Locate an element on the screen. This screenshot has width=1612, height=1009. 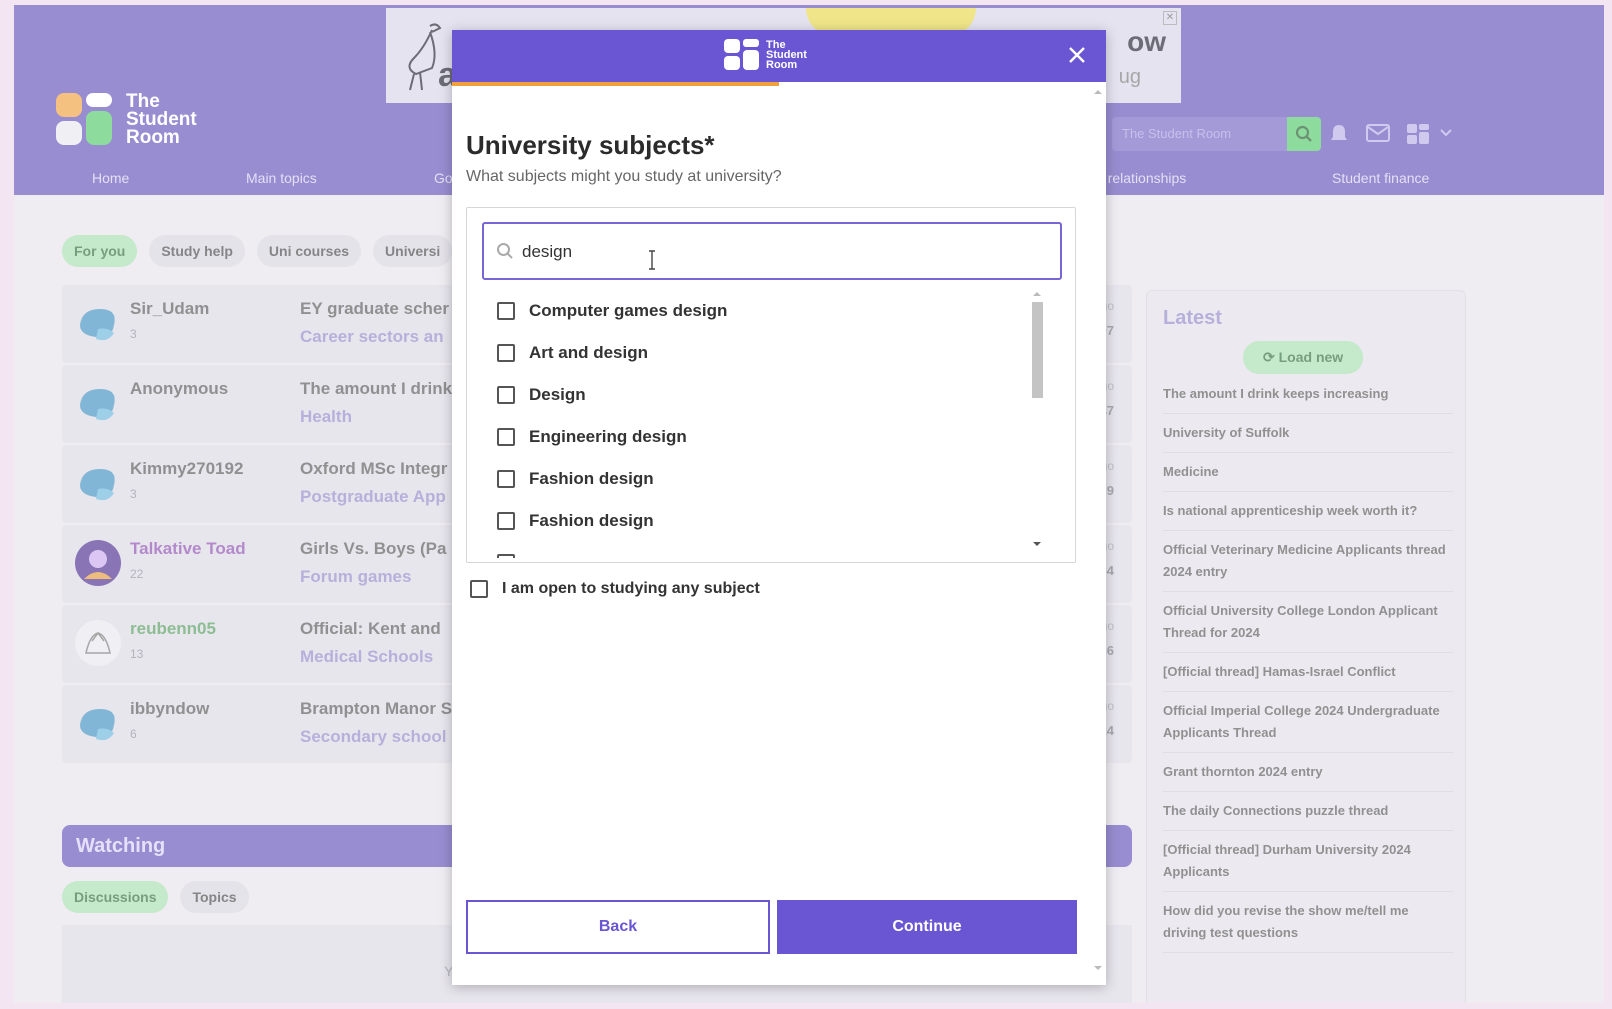
subject-option-label: Art and design is located at coordinates (589, 352).